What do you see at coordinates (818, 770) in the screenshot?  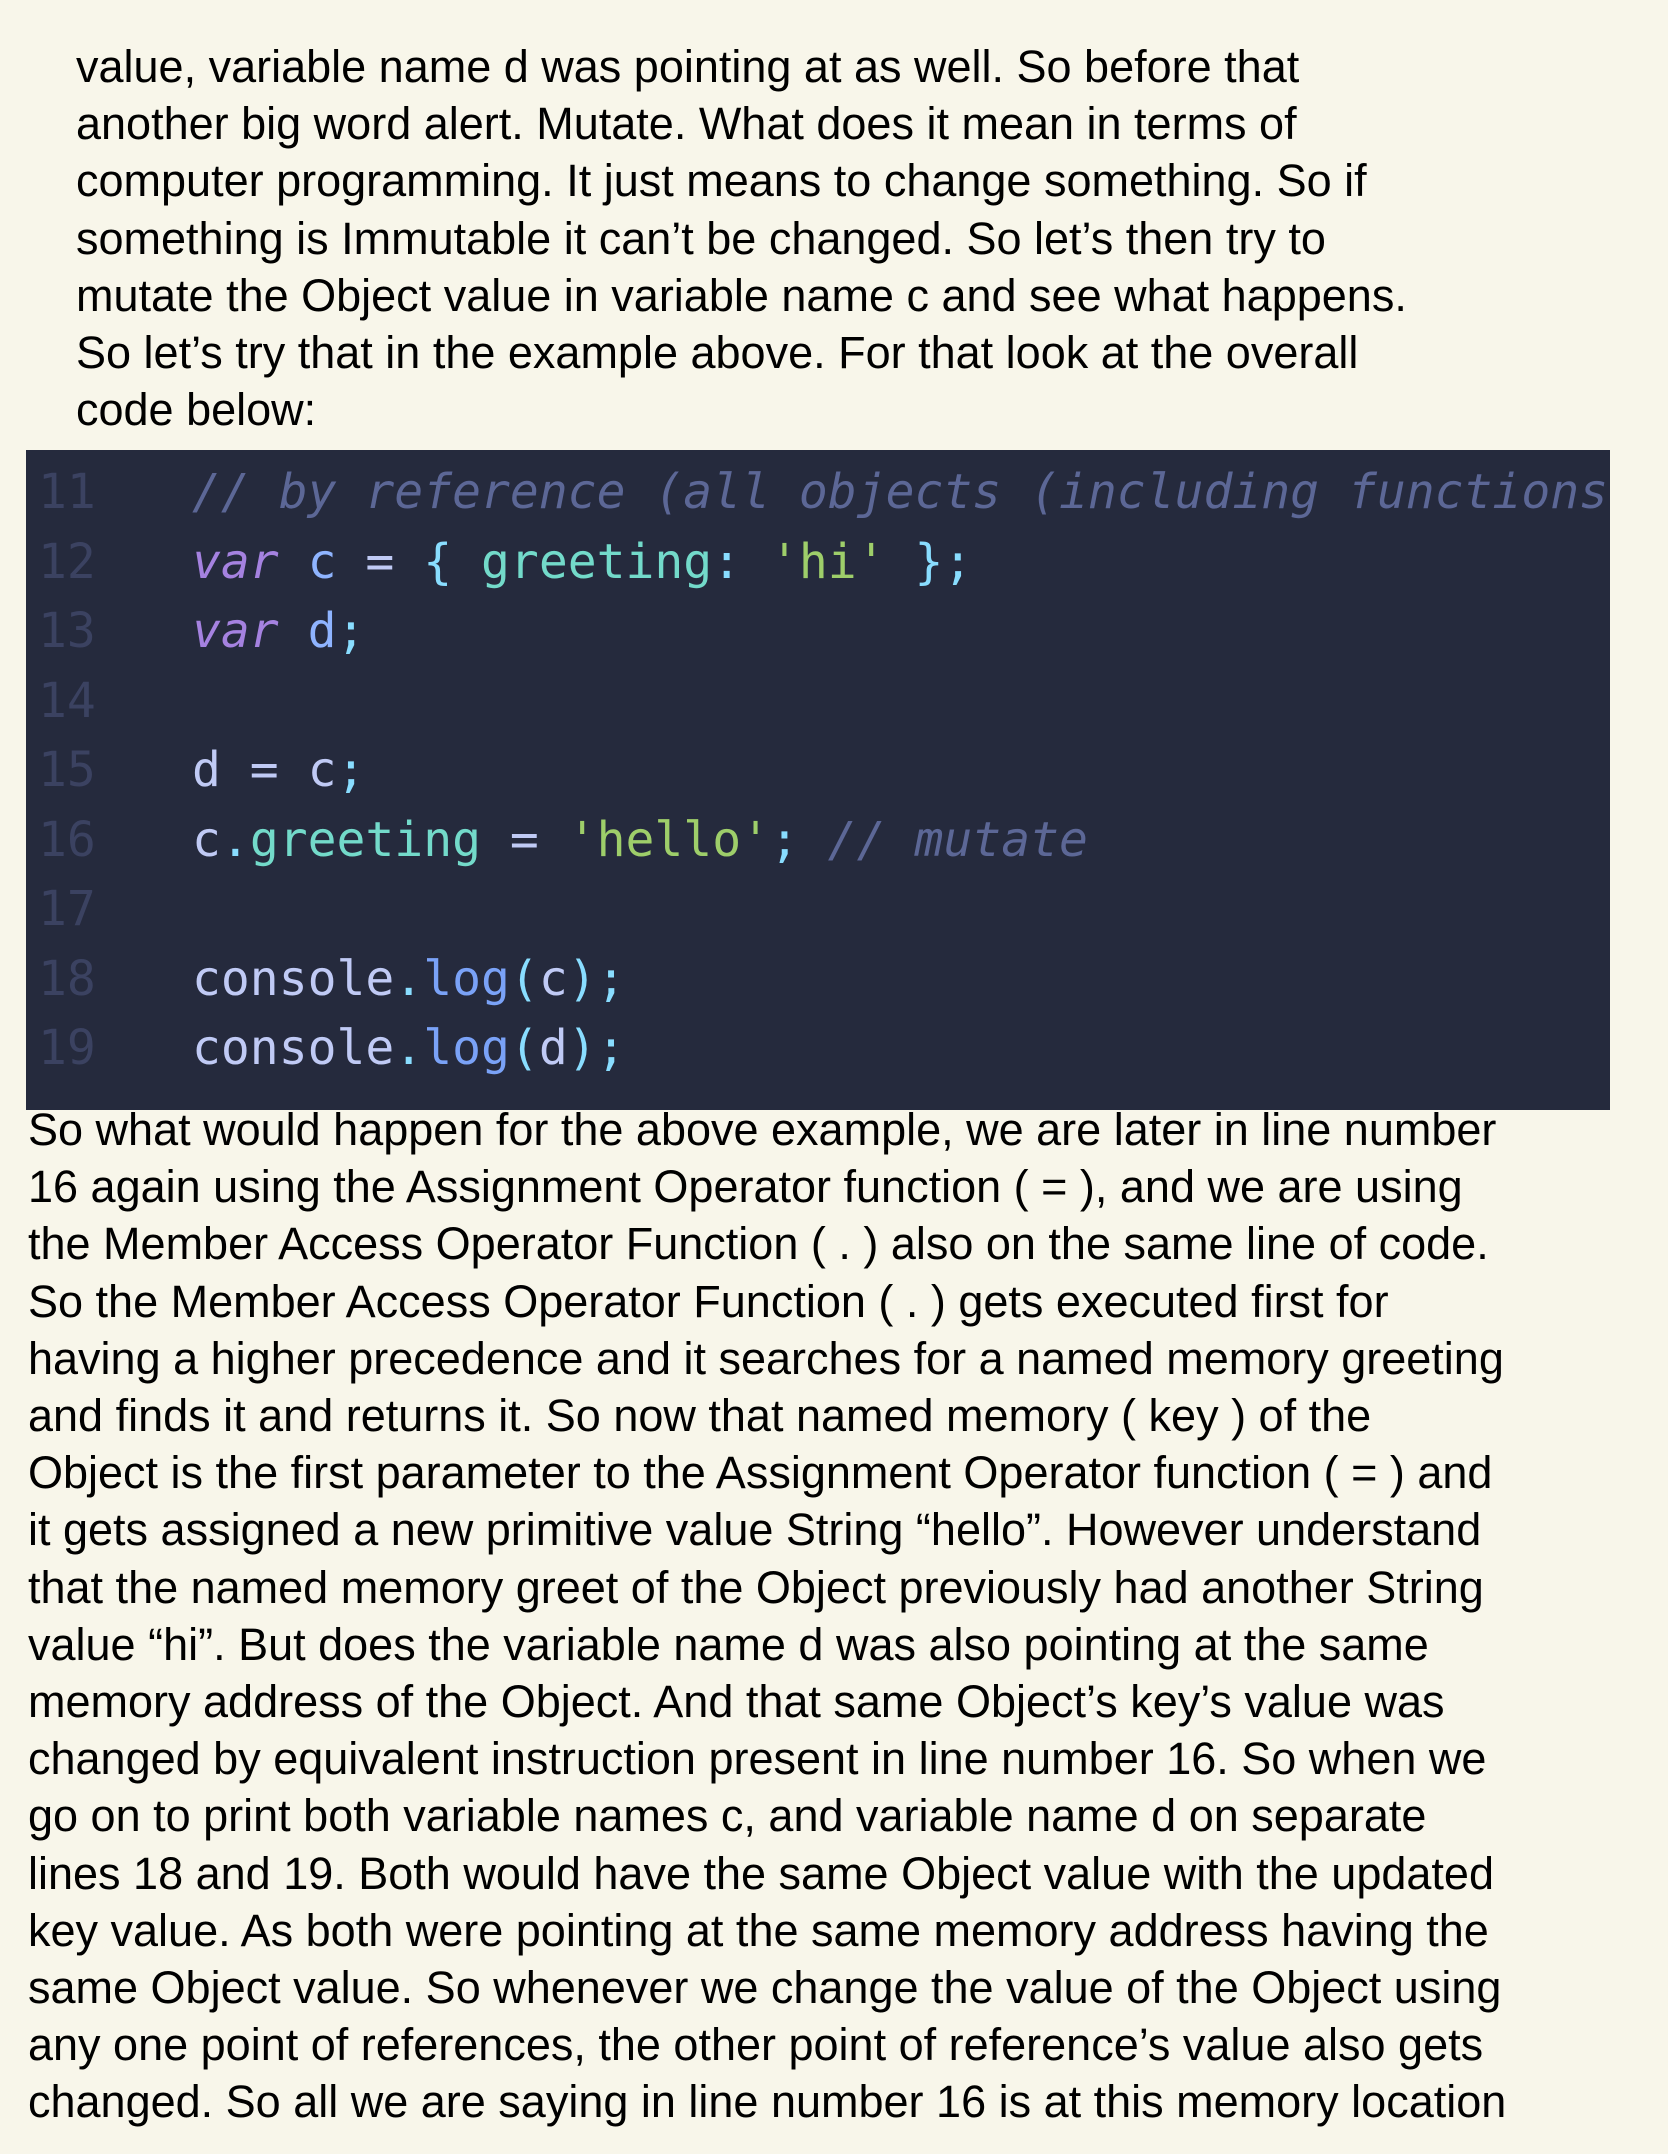 I see `code-line: 15 d = c;` at bounding box center [818, 770].